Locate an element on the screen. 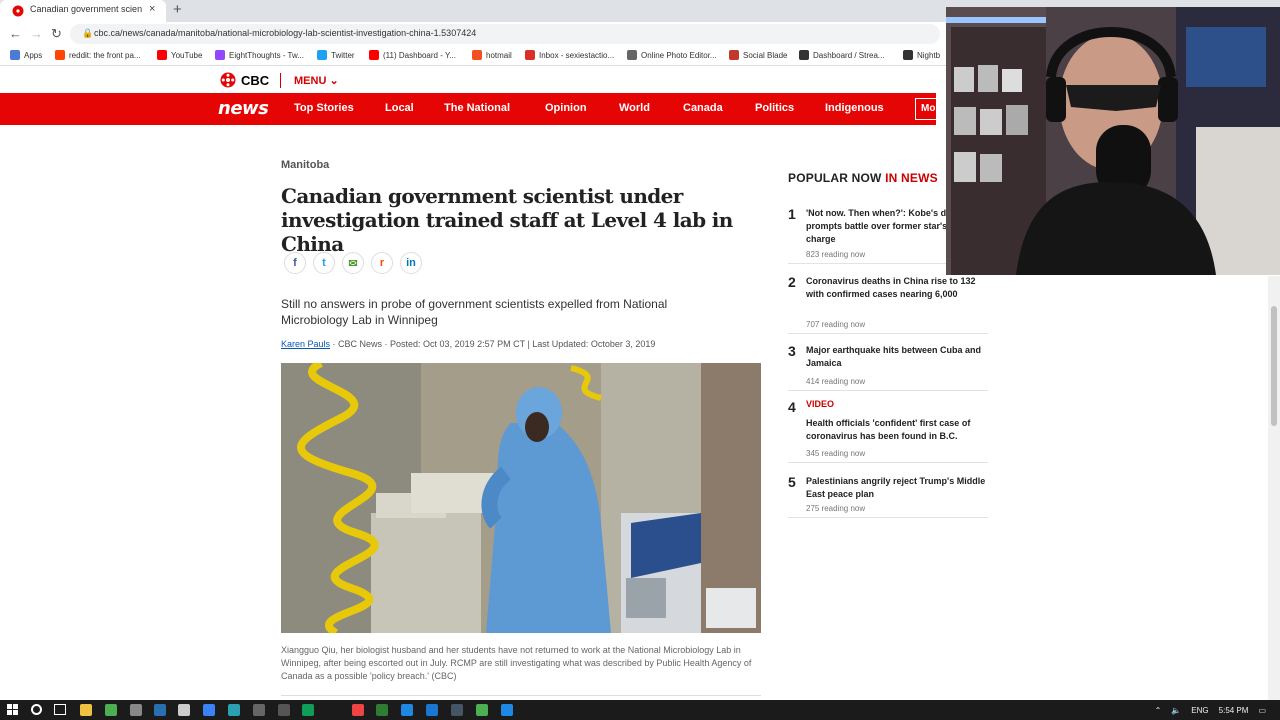  popular-video-tag: VIDEO is located at coordinates (820, 404).